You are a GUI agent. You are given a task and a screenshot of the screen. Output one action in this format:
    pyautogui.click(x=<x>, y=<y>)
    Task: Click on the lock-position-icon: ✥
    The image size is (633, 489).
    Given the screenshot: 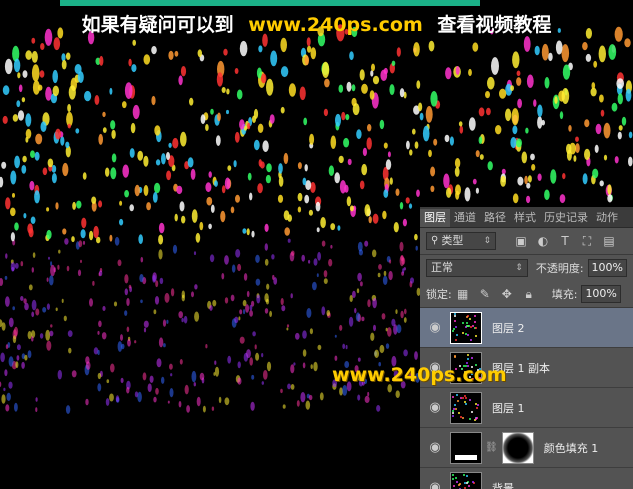 What is the action you would take?
    pyautogui.click(x=507, y=294)
    